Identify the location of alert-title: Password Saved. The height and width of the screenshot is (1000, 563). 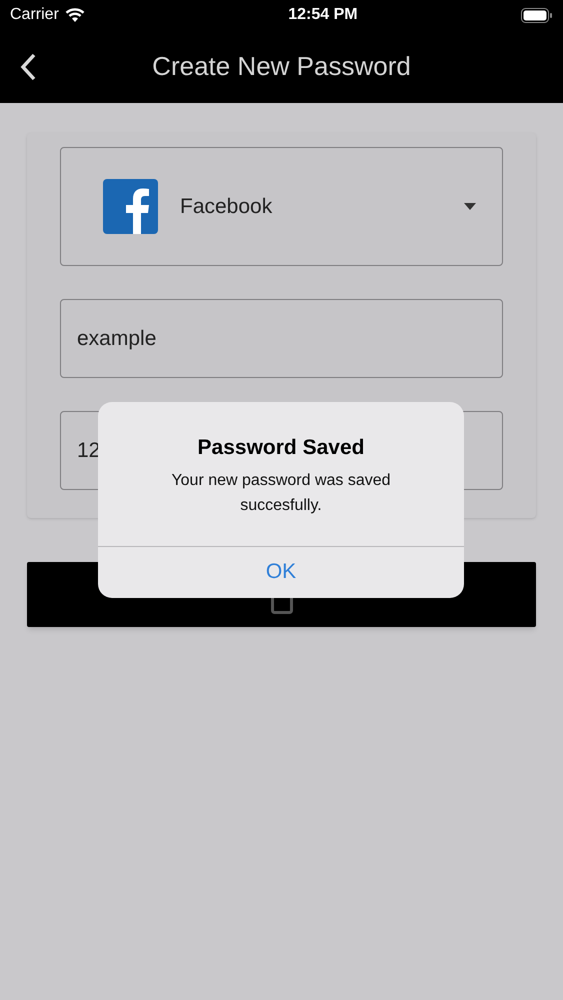
(281, 448).